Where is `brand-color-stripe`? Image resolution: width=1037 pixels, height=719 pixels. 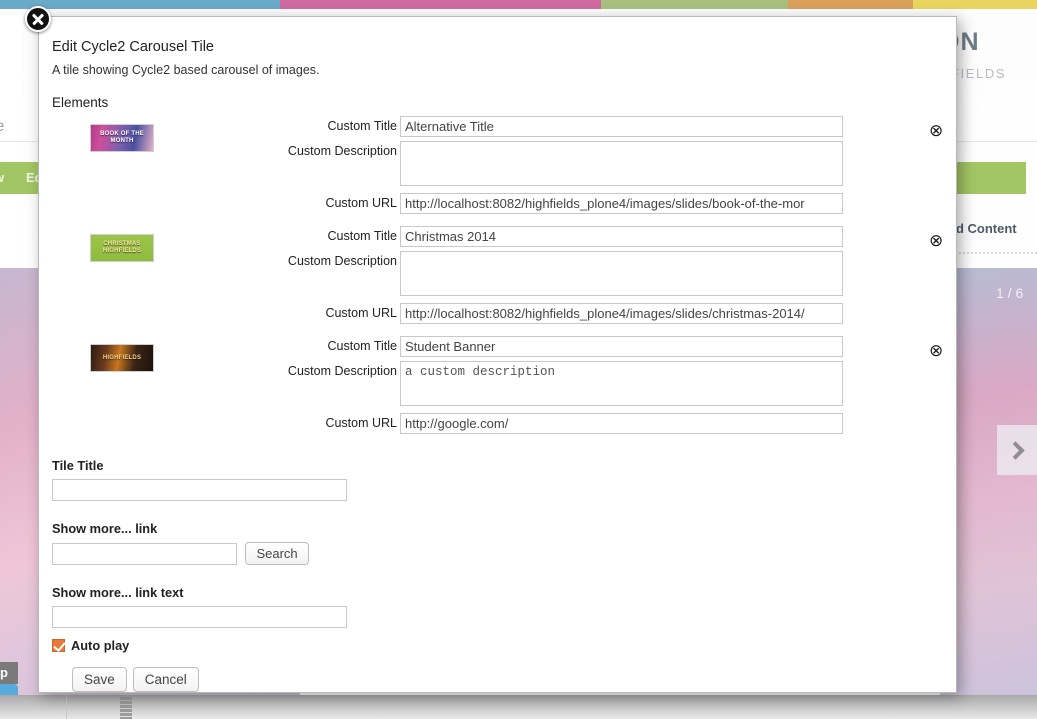 brand-color-stripe is located at coordinates (518, 4).